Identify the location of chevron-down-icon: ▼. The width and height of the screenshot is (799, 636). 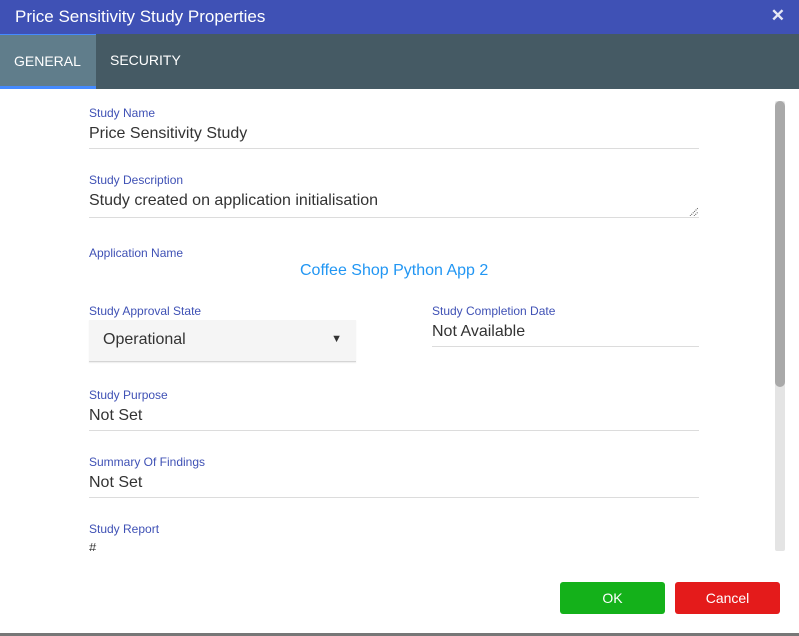
(336, 339).